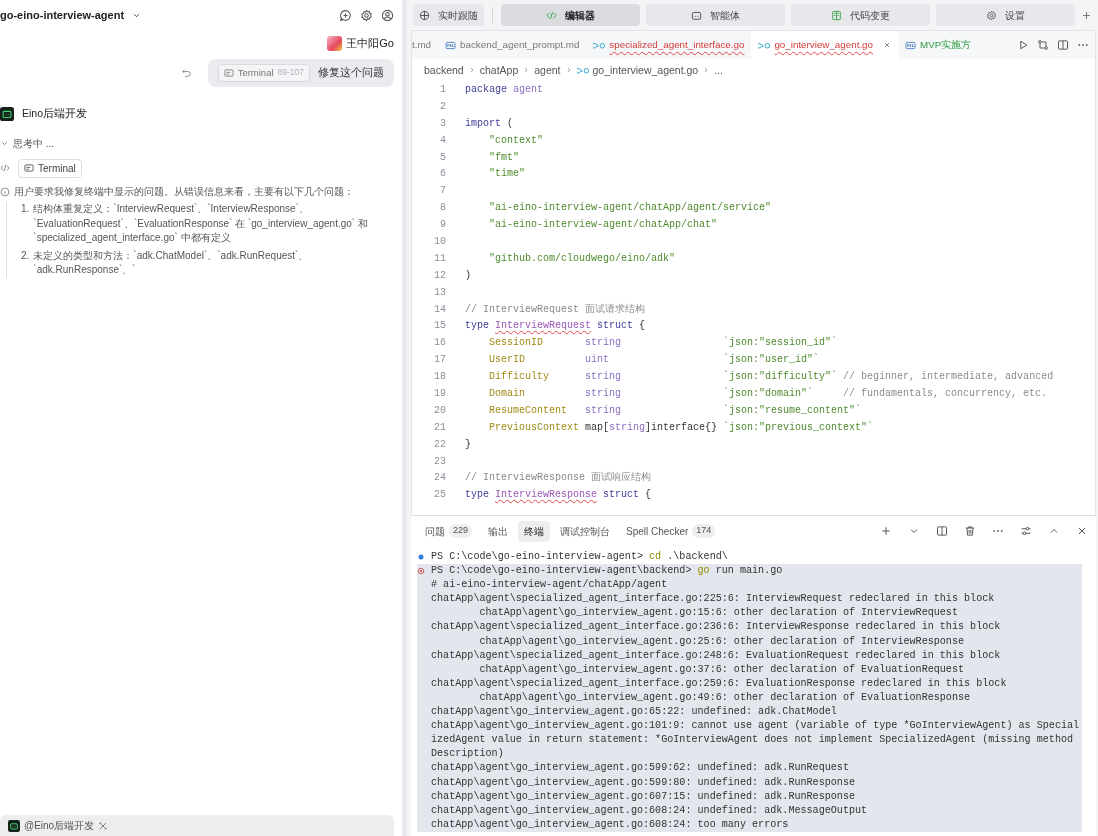 This screenshot has width=1098, height=836. Describe the element at coordinates (649, 810) in the screenshot. I see `terminal-line: chatApp\agent\go_interview_agent.go:608:24: undefined: adk.MessageOutput` at that location.